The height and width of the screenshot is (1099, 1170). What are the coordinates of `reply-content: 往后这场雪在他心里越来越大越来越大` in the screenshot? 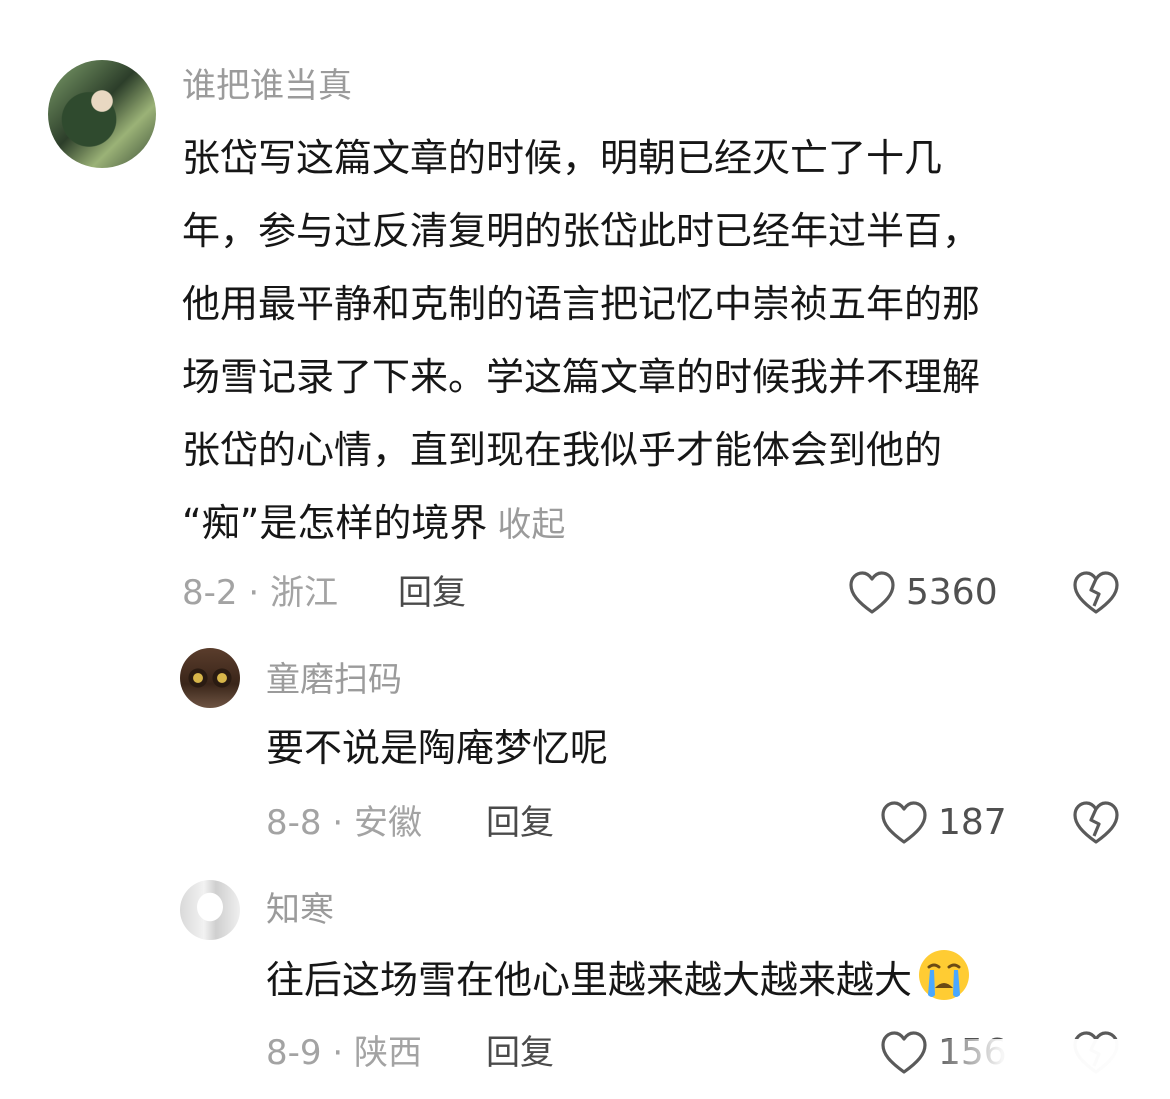 It's located at (619, 980).